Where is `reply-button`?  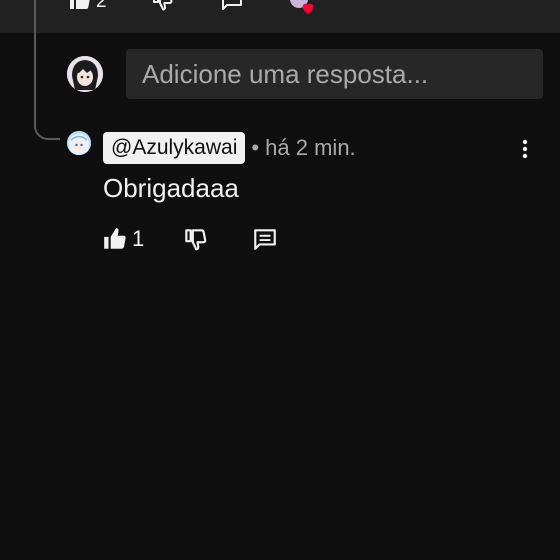 reply-button is located at coordinates (265, 239).